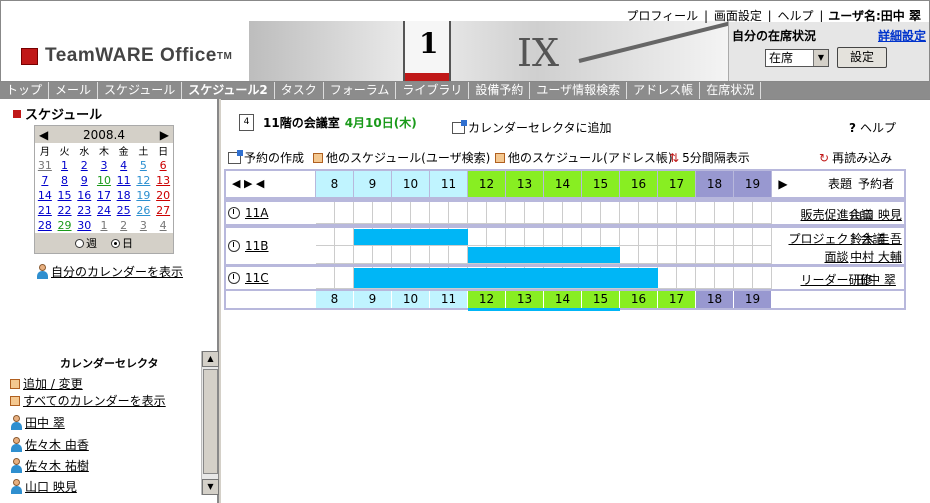 Image resolution: width=930 pixels, height=503 pixels. I want to click on menu-presence: 在席状況, so click(731, 90).